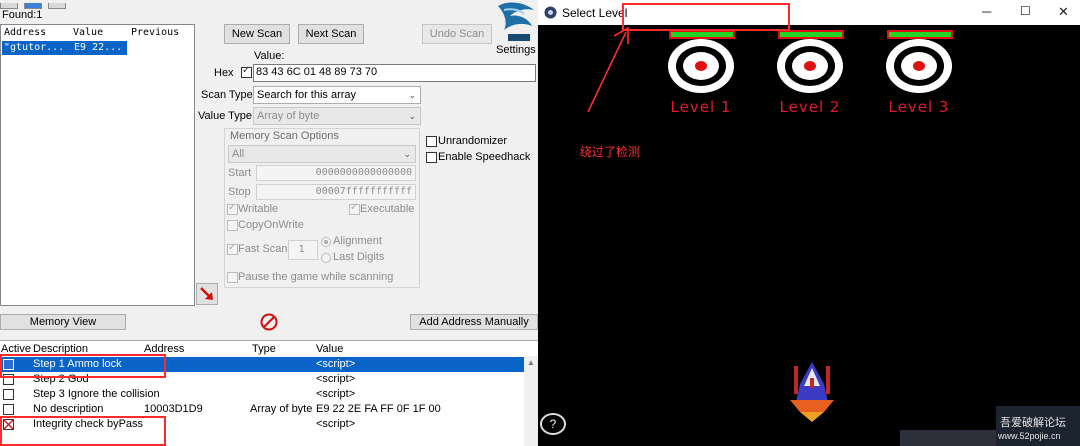 The image size is (1080, 446). Describe the element at coordinates (457, 34) in the screenshot. I see `undo-scan-button: Undo Scan` at that location.